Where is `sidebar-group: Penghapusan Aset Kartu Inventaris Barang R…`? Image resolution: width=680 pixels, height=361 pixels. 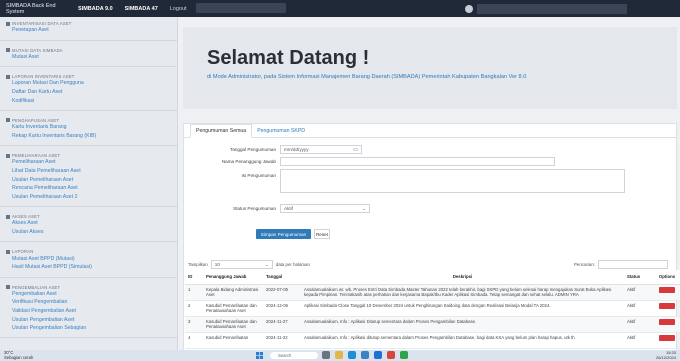
sidebar-group: Penghapusan Aset Kartu Inventaris Barang R… is located at coordinates (88, 128).